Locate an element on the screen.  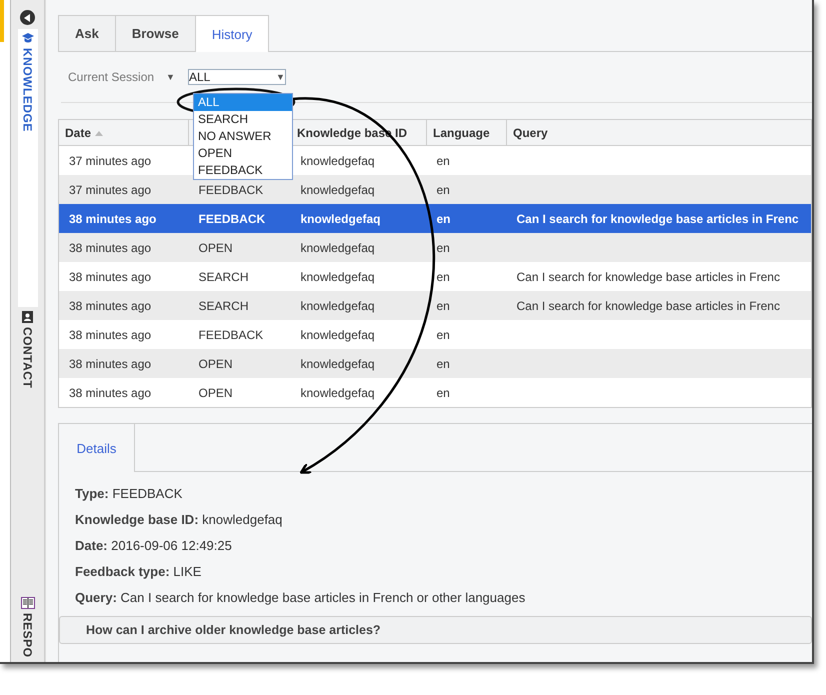
detail-field: Knowledge base ID: knowledgefaq is located at coordinates (435, 520).